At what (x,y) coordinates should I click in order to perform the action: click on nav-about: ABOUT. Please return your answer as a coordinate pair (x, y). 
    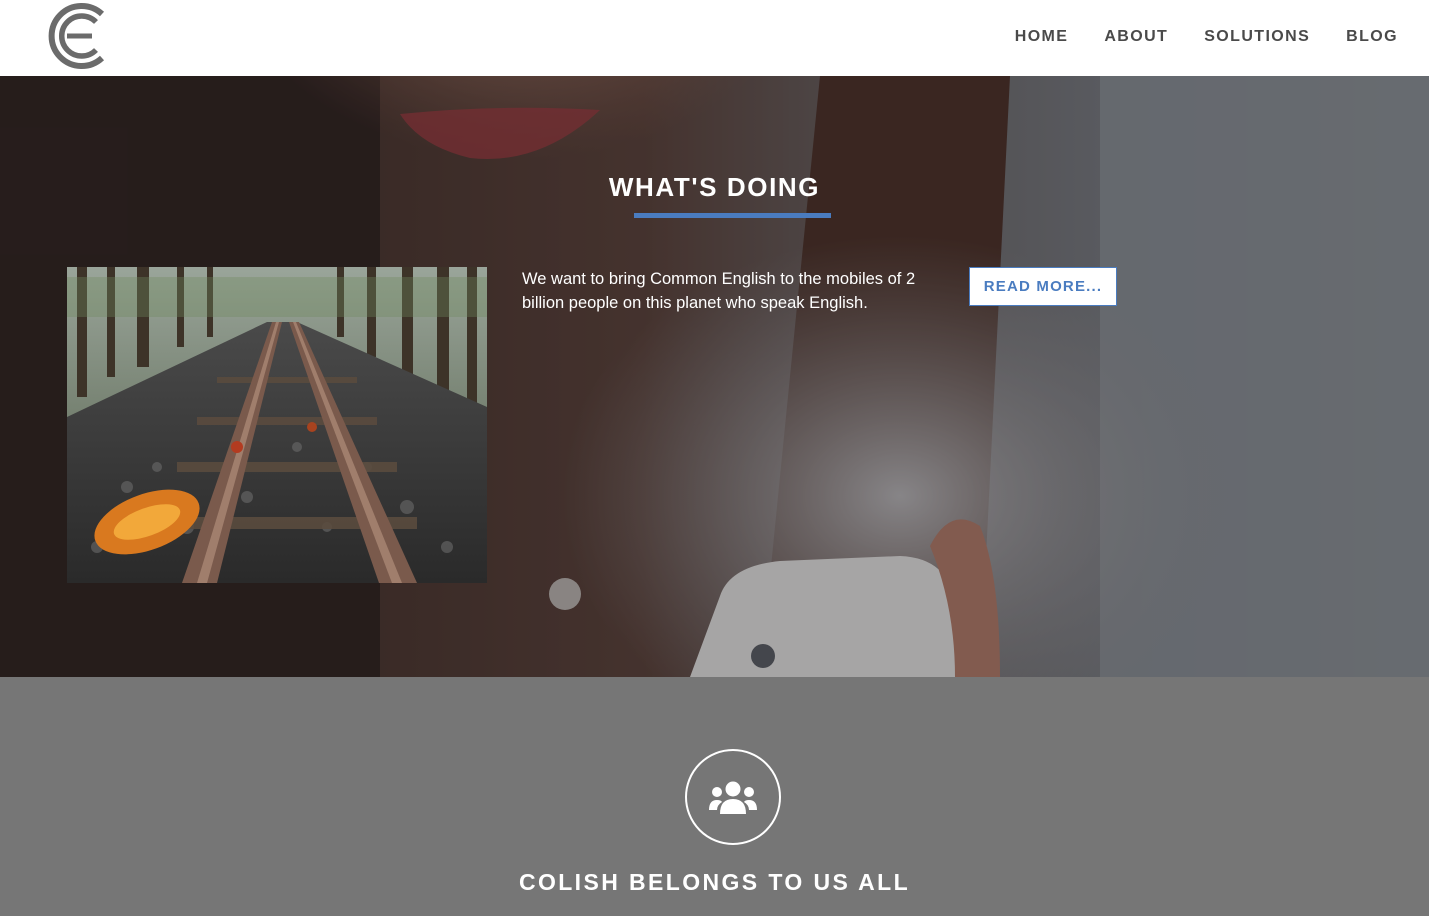
    Looking at the image, I should click on (1136, 37).